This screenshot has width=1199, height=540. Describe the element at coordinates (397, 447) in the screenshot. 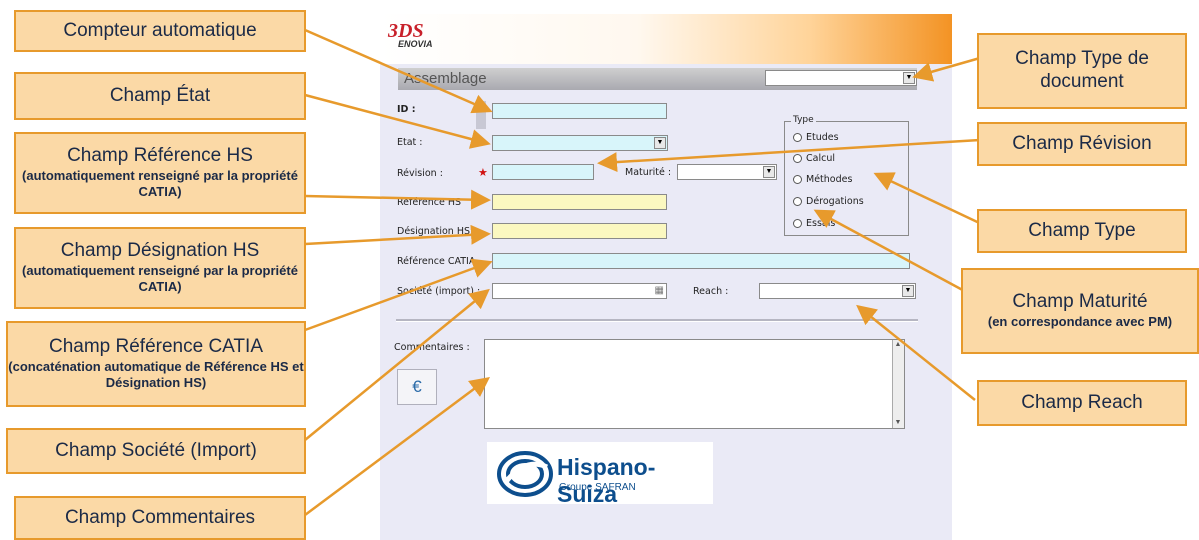

I see `arrow-commentaires` at that location.